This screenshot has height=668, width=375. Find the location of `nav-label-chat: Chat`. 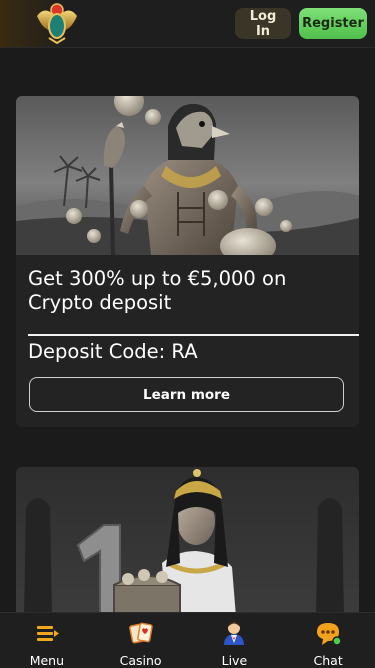

nav-label-chat: Chat is located at coordinates (328, 660).